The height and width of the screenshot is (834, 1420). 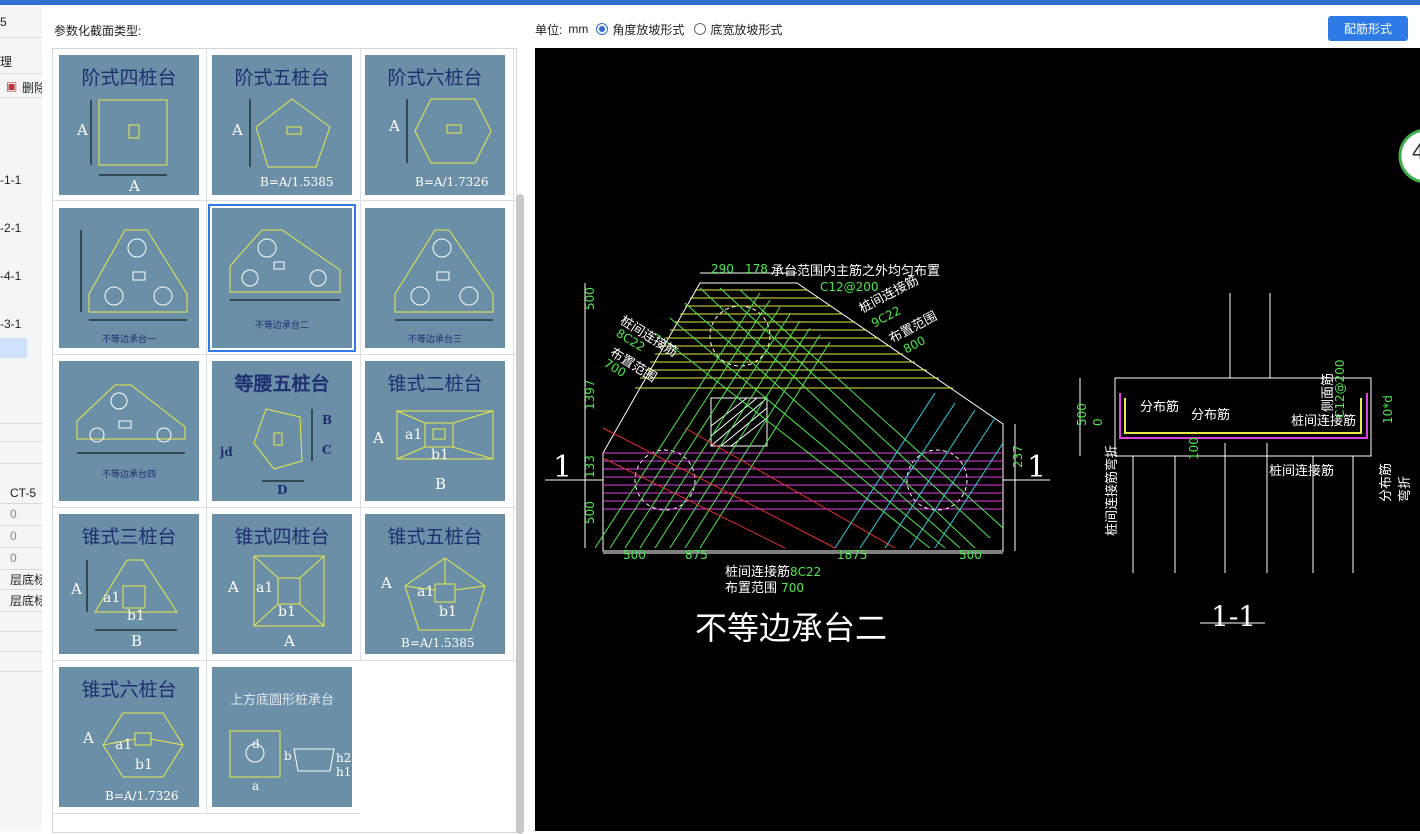 What do you see at coordinates (435, 584) in the screenshot?
I see `thumb-cone-5-pile: 锥式五桩台 A a1 b1 B=A/1.5385` at bounding box center [435, 584].